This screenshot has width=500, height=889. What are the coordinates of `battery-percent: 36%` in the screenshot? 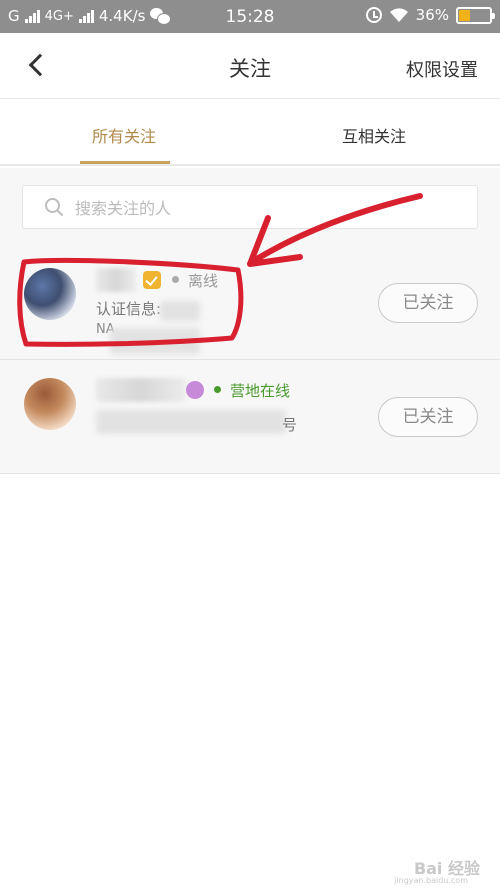 It's located at (432, 15).